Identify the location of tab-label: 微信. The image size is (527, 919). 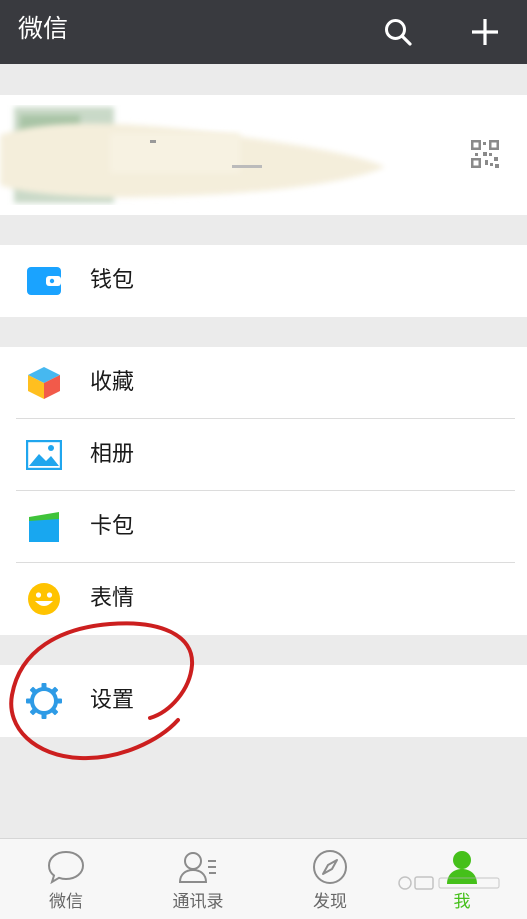
(66, 902).